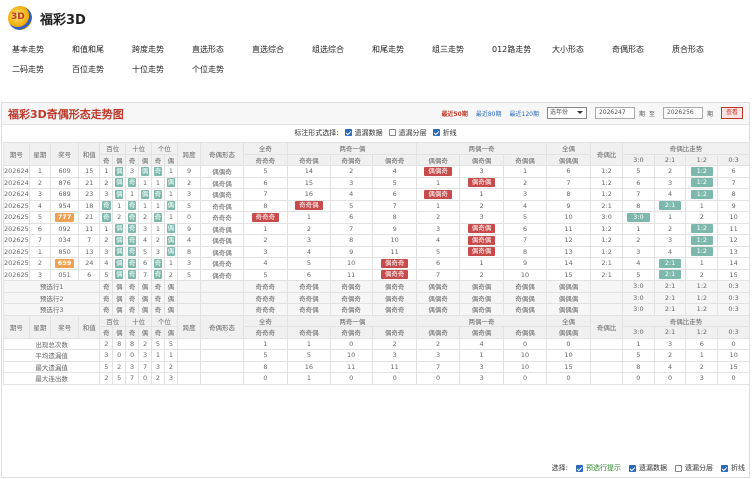 The width and height of the screenshot is (752, 479). I want to click on range-80-link: 最近80期, so click(489, 113).